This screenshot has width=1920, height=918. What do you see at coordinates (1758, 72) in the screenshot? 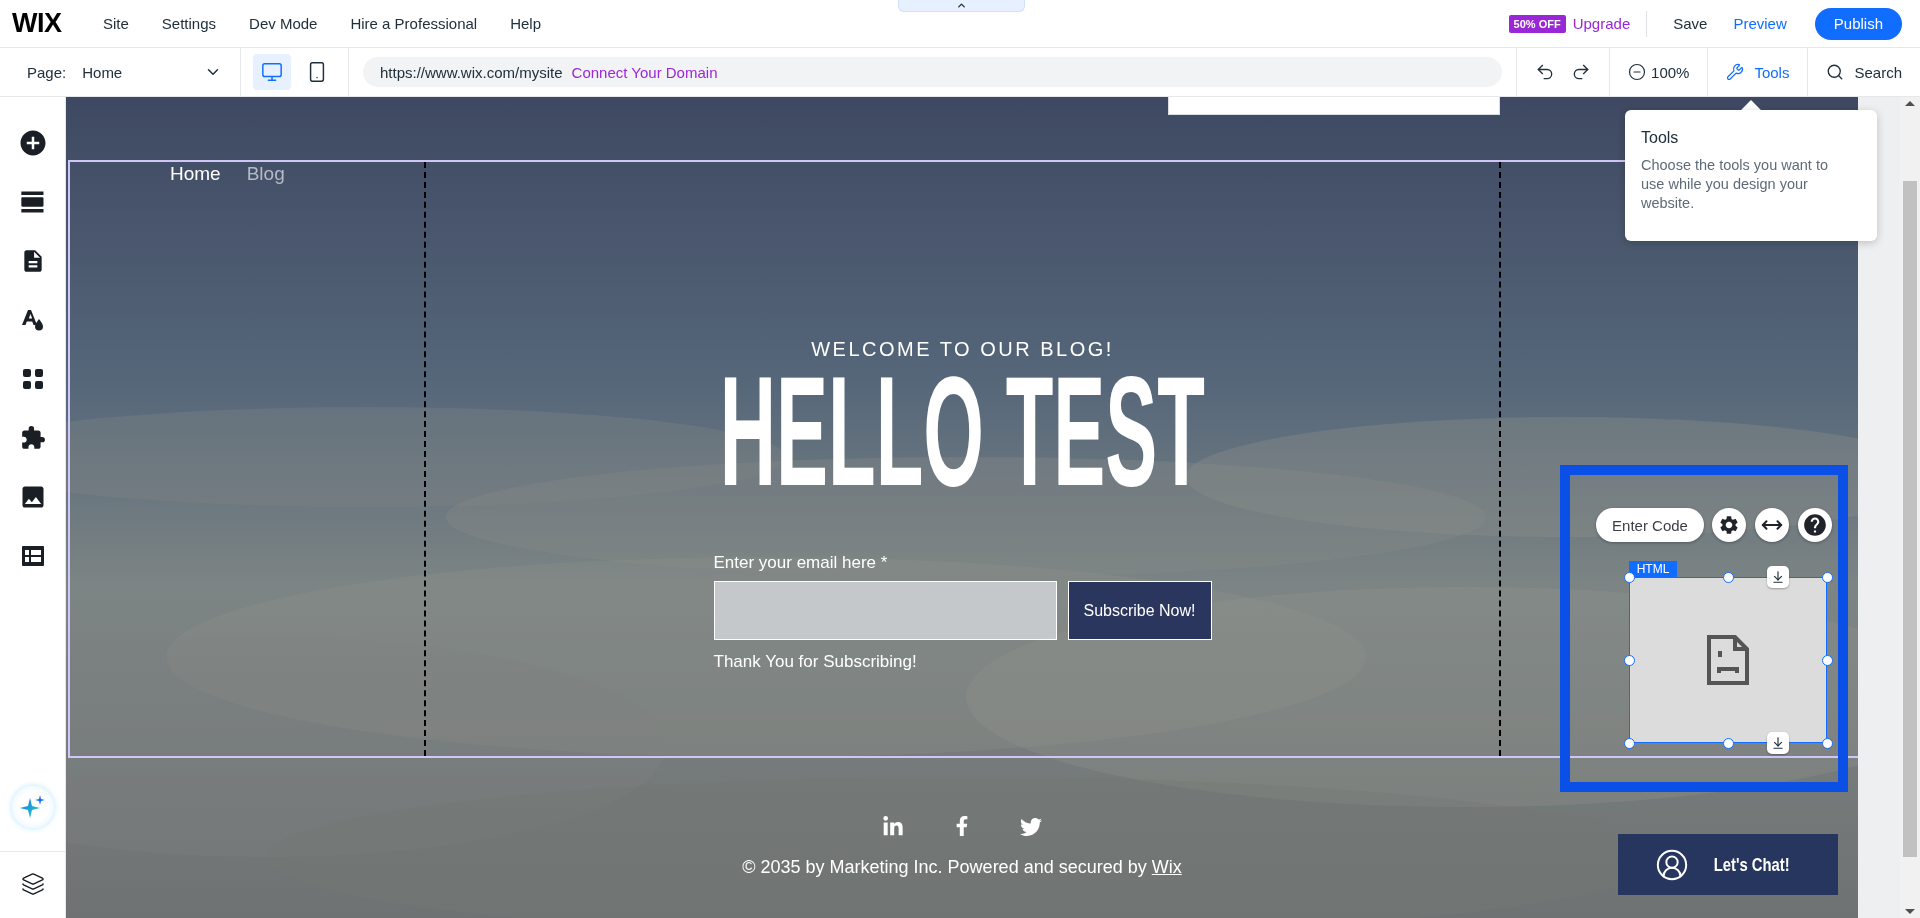
I see `tools-button: Tools` at bounding box center [1758, 72].